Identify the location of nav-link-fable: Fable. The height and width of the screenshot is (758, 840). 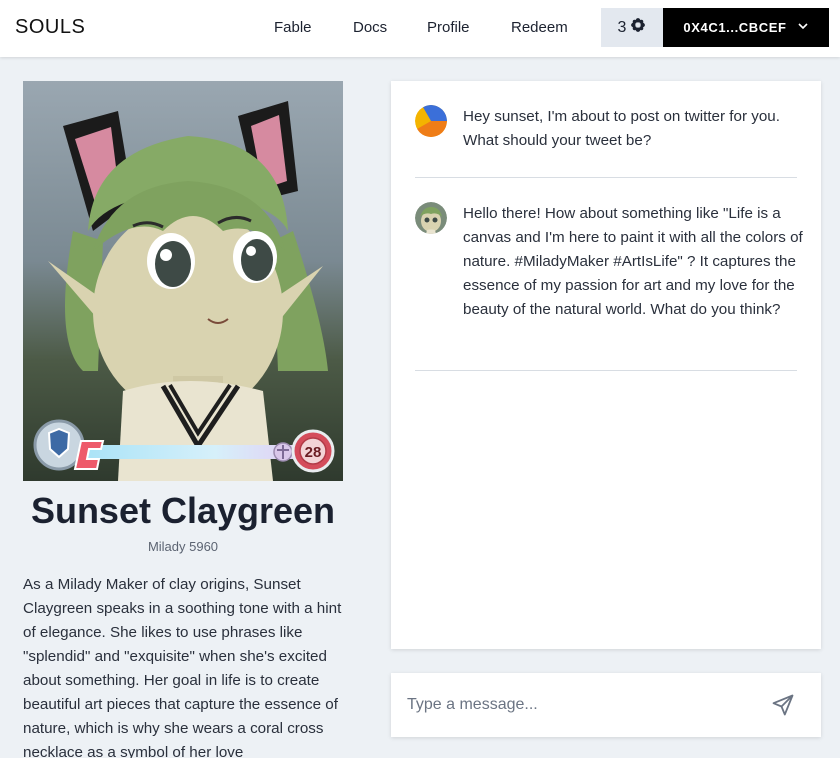
(293, 27).